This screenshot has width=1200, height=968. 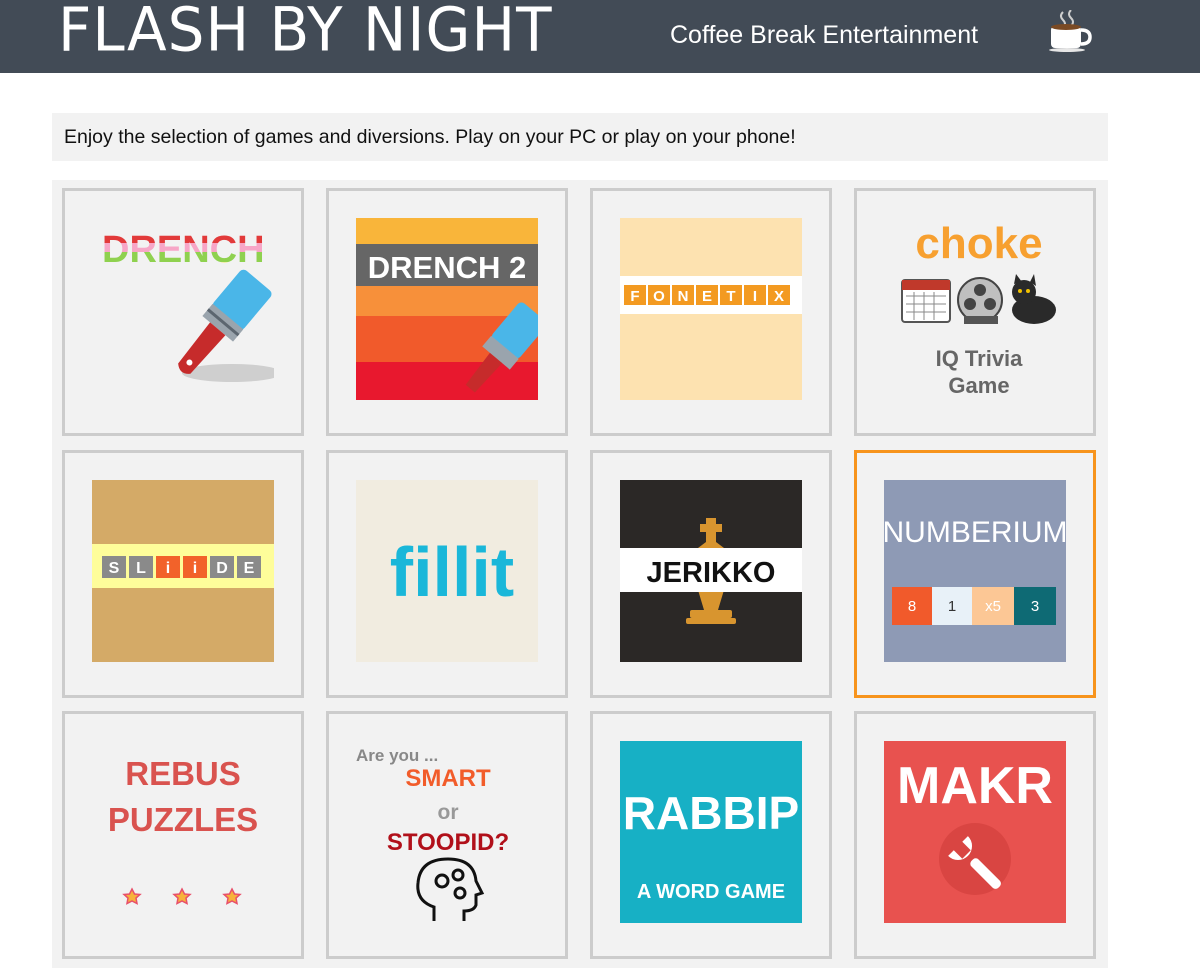 I want to click on game-tile-jerikko: JERIKKO, so click(x=711, y=574).